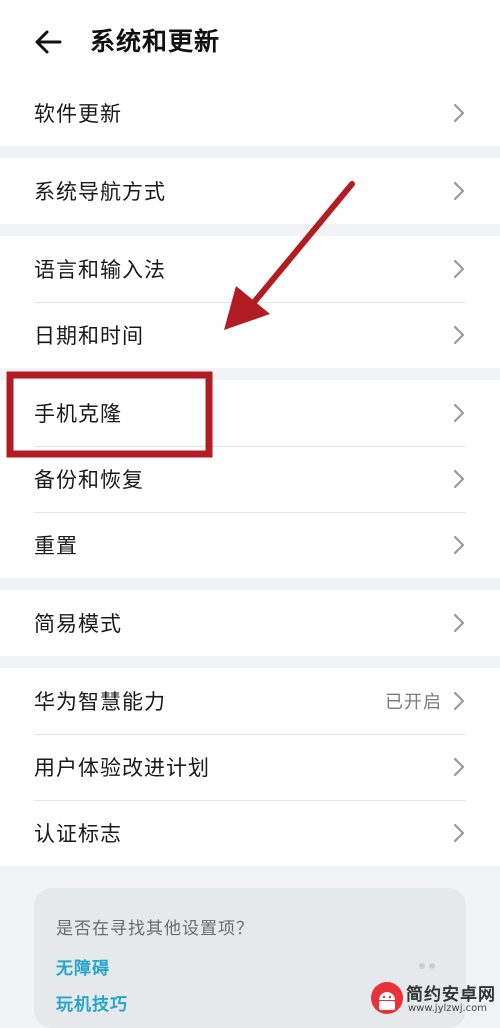  Describe the element at coordinates (451, 995) in the screenshot. I see `watermark-text: 简约安卓网` at that location.